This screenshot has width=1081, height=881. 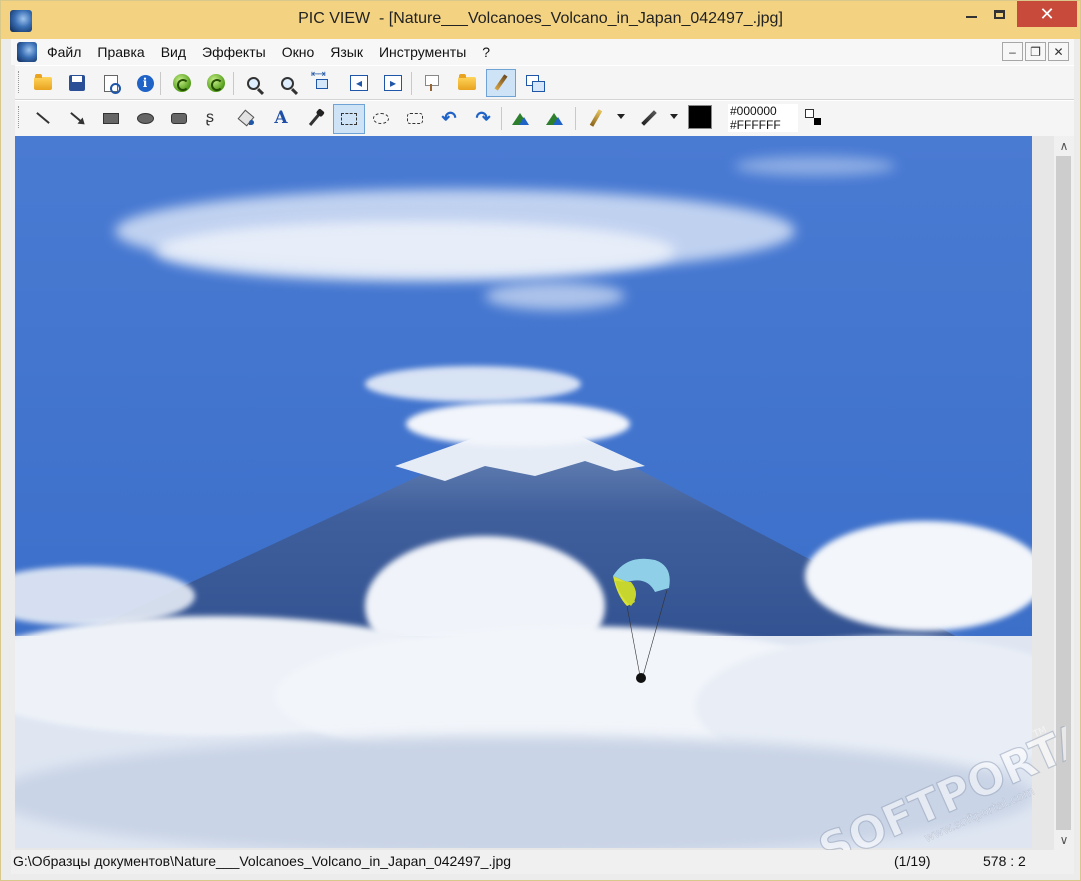 What do you see at coordinates (350, 52) in the screenshot?
I see `menu-language: Язык` at bounding box center [350, 52].